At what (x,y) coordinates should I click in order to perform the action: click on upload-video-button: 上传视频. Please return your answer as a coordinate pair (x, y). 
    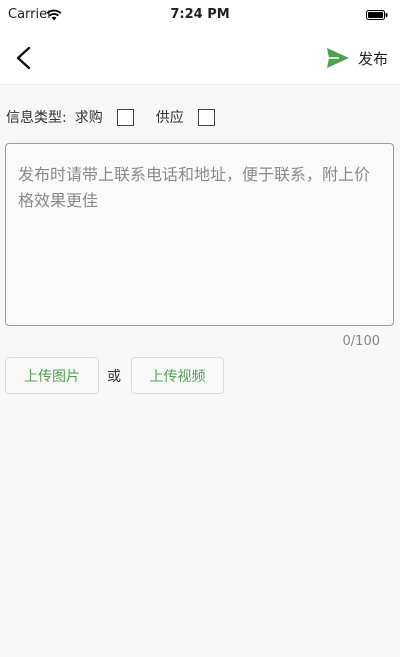
    Looking at the image, I should click on (177, 375).